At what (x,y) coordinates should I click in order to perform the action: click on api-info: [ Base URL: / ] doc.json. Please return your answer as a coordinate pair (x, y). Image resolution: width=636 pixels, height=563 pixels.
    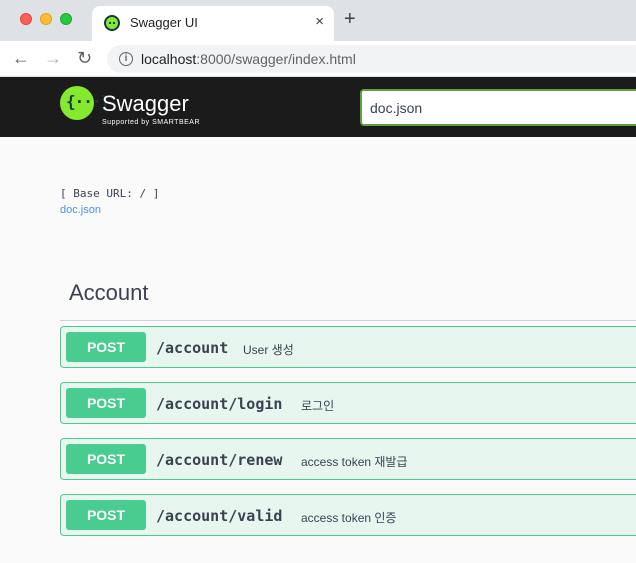
    Looking at the image, I should click on (109, 201).